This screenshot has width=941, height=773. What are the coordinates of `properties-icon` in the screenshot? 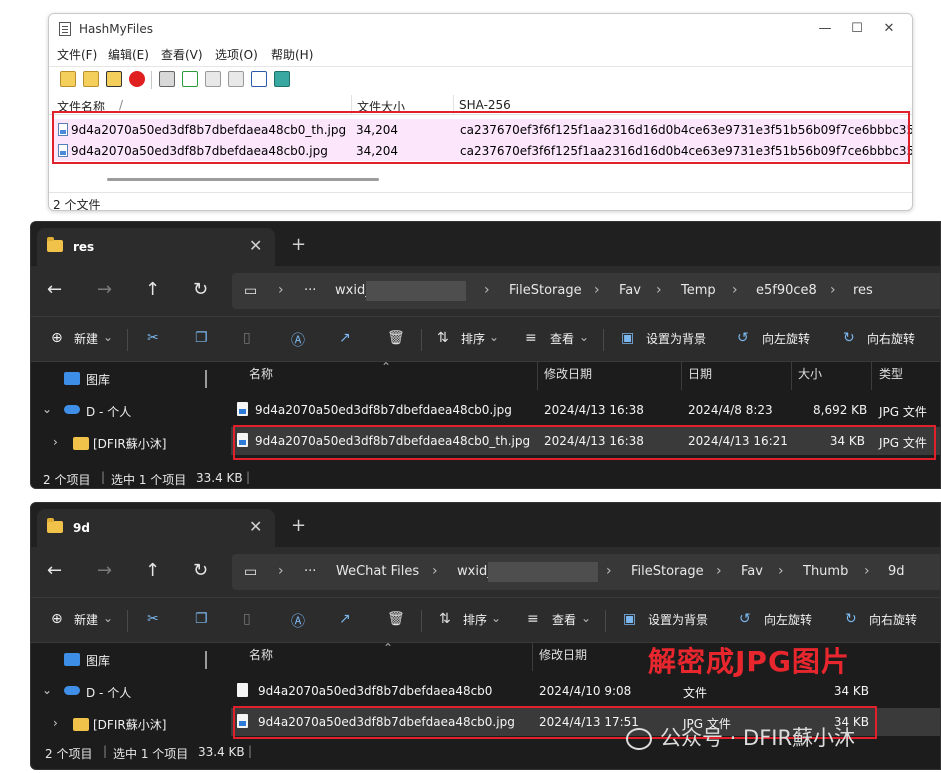 It's located at (236, 79).